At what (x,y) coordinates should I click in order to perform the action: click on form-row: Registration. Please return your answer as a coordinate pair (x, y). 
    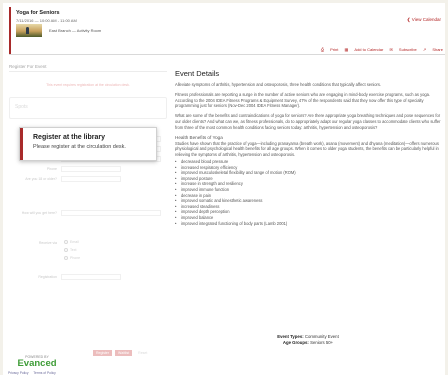
    Looking at the image, I should click on (88, 278).